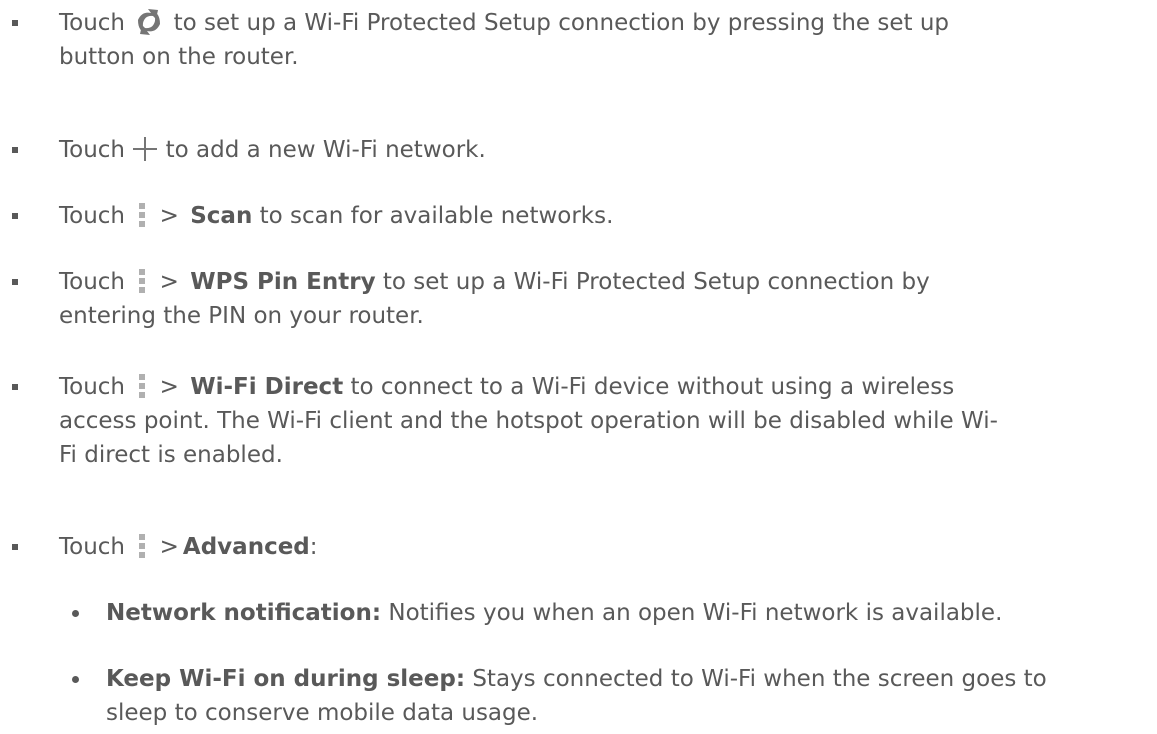 The width and height of the screenshot is (1157, 734). I want to click on menu-option-label: WPS Pin Entry, so click(283, 282).